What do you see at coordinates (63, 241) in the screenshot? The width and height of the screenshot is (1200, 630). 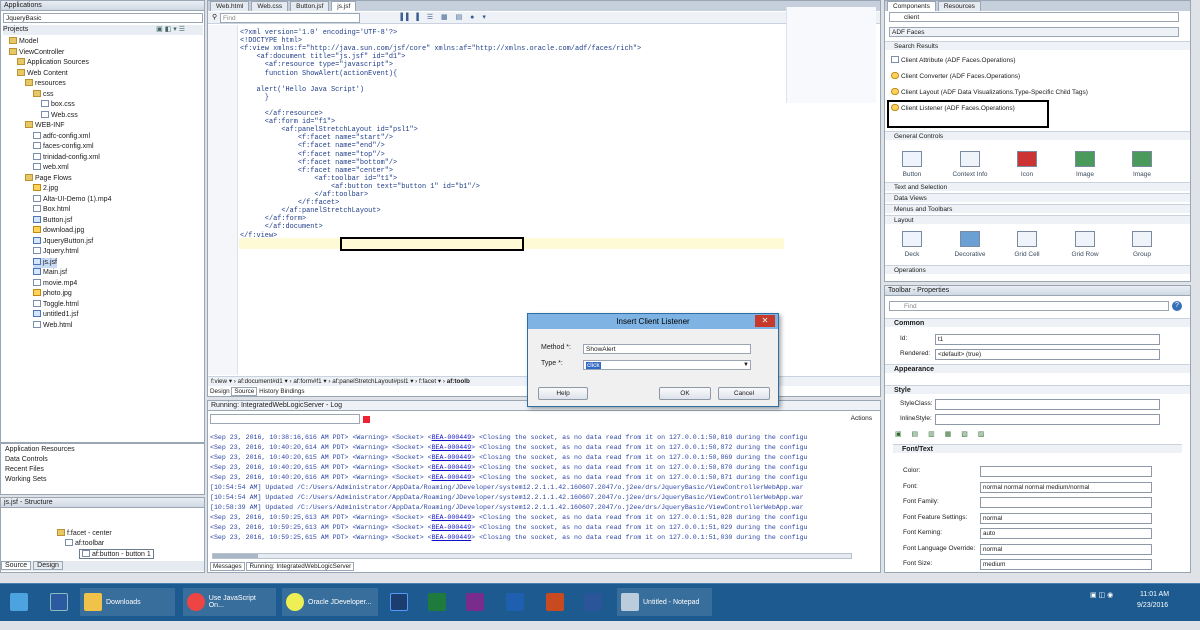 I see `tree-item: JqueryButton.jsf` at bounding box center [63, 241].